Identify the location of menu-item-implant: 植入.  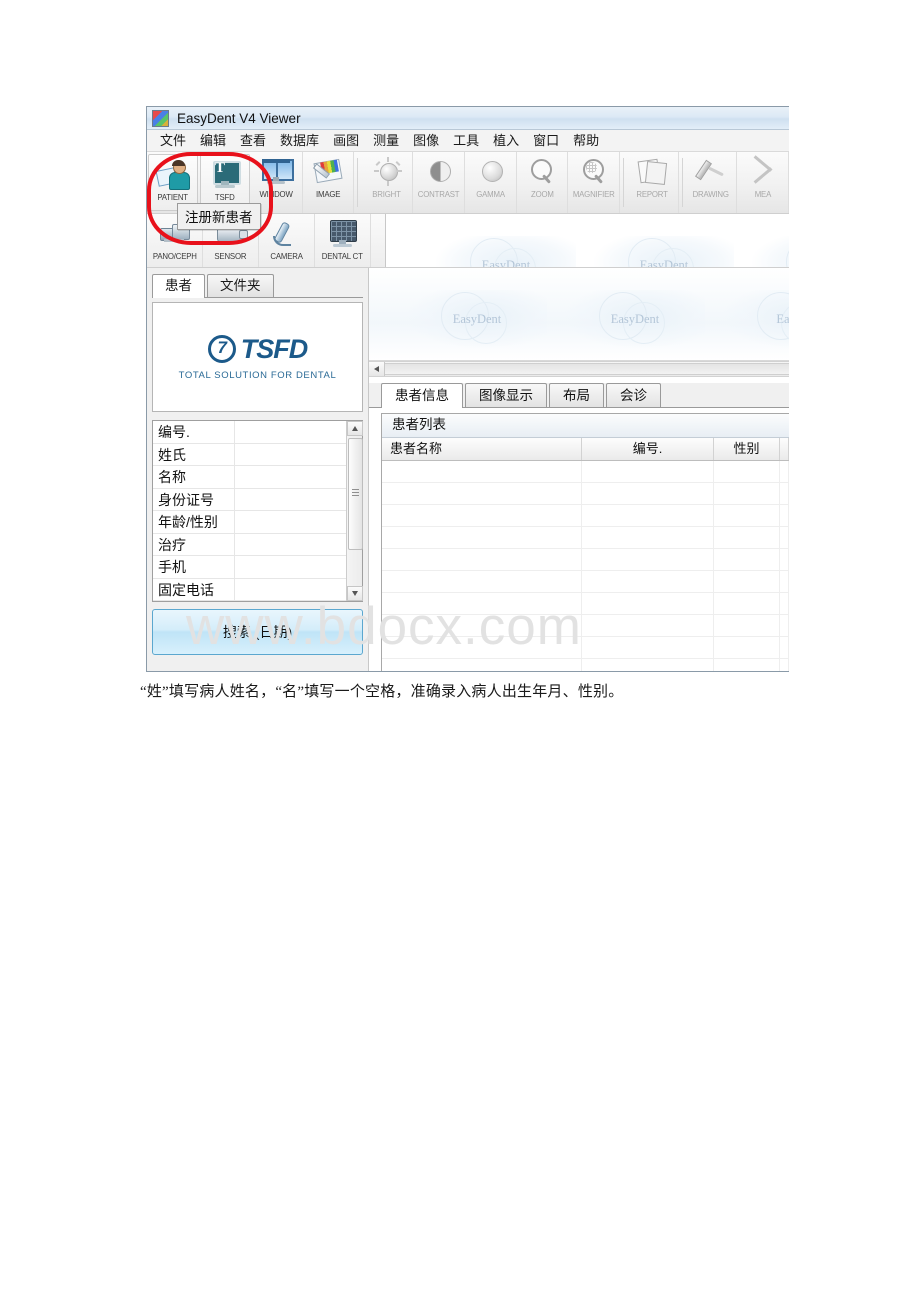
(506, 141).